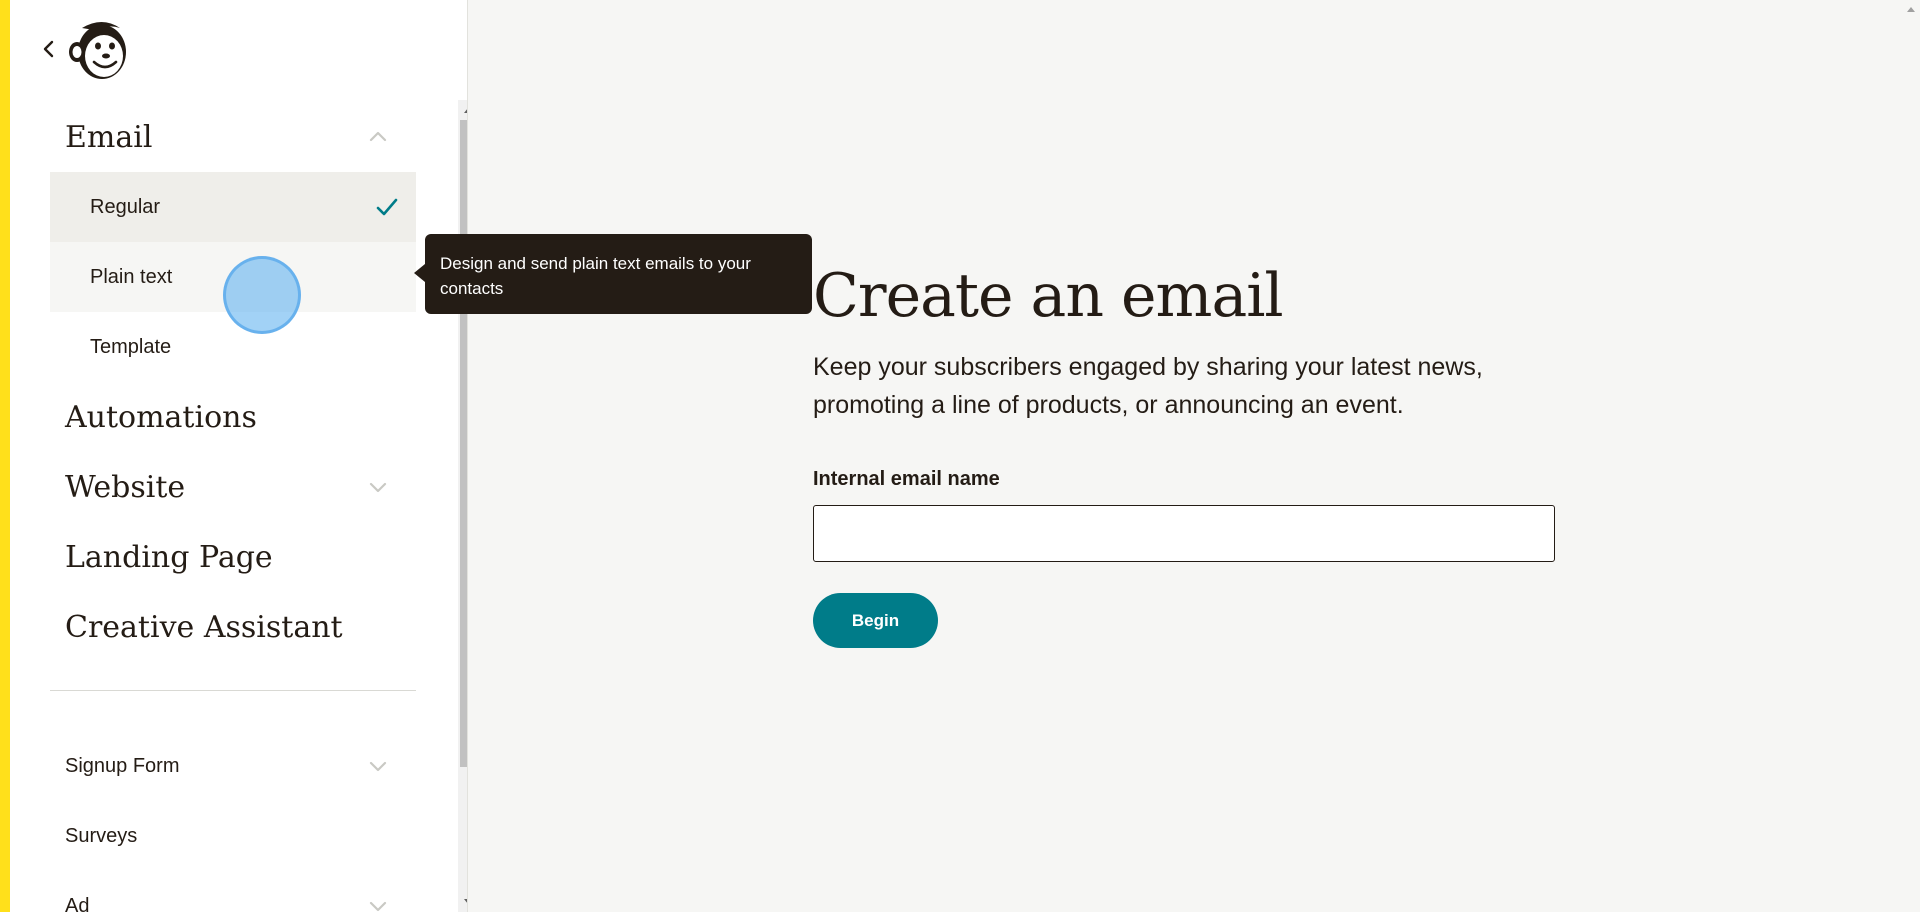  I want to click on tooltip-arrow, so click(419, 273).